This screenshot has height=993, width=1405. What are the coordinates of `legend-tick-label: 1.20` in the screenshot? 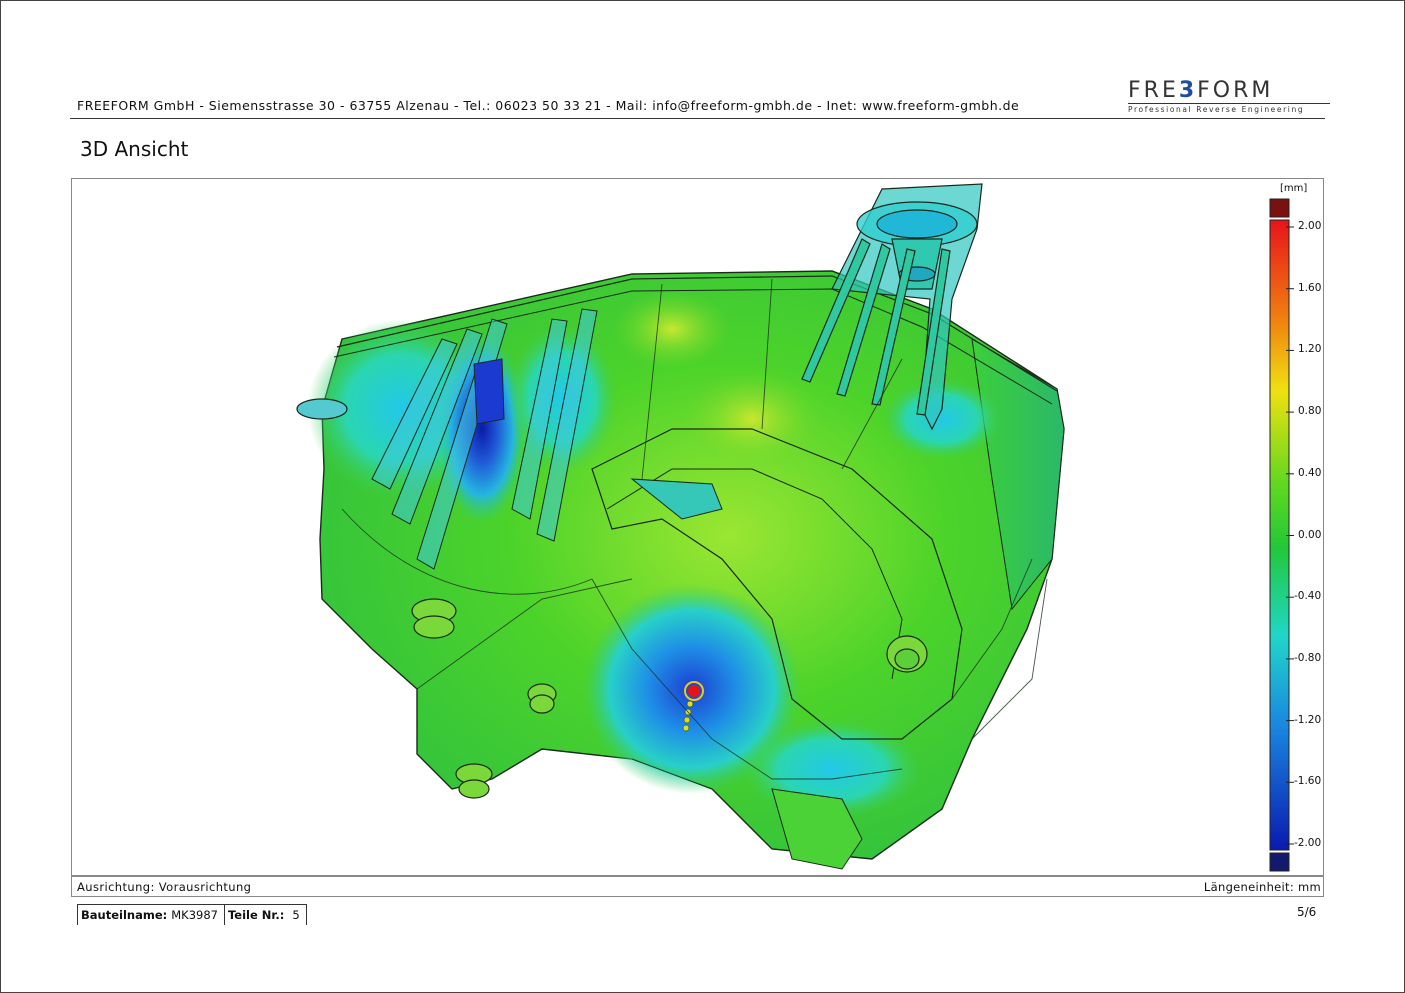 It's located at (1310, 349).